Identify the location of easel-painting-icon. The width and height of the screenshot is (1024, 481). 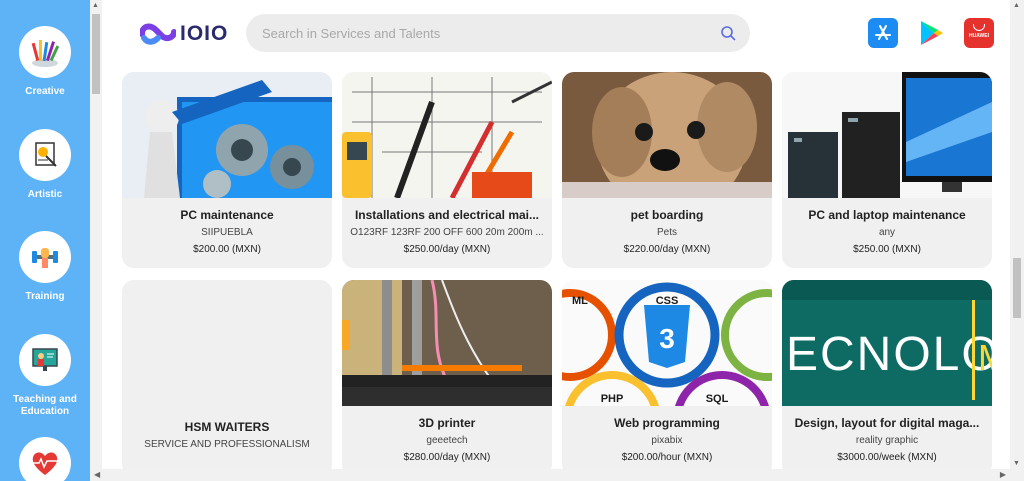
(45, 155).